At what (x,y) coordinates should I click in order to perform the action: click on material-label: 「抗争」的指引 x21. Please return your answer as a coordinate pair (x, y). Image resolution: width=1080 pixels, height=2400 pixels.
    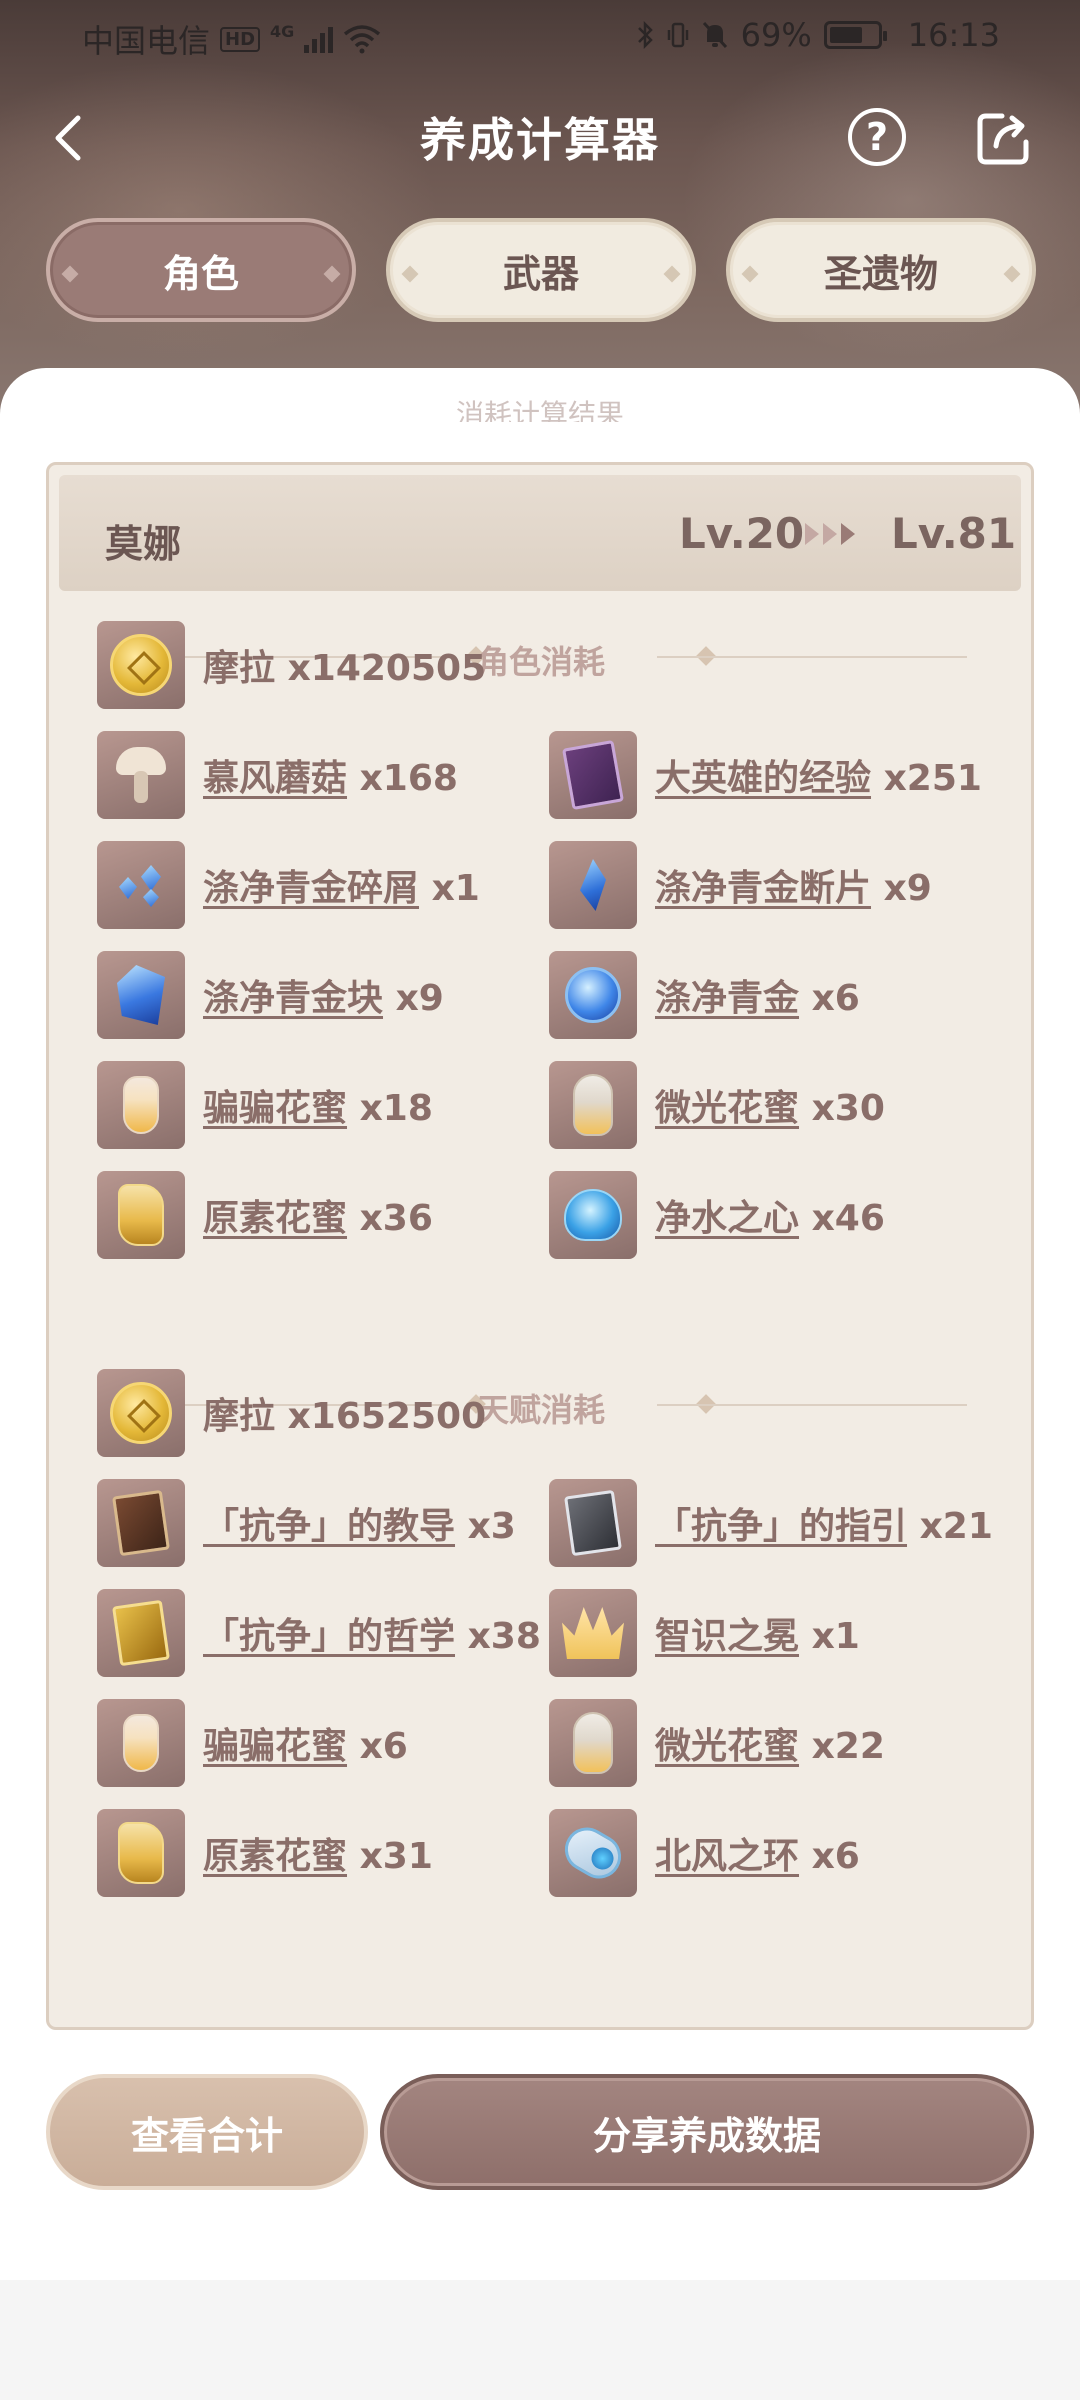
    Looking at the image, I should click on (824, 1523).